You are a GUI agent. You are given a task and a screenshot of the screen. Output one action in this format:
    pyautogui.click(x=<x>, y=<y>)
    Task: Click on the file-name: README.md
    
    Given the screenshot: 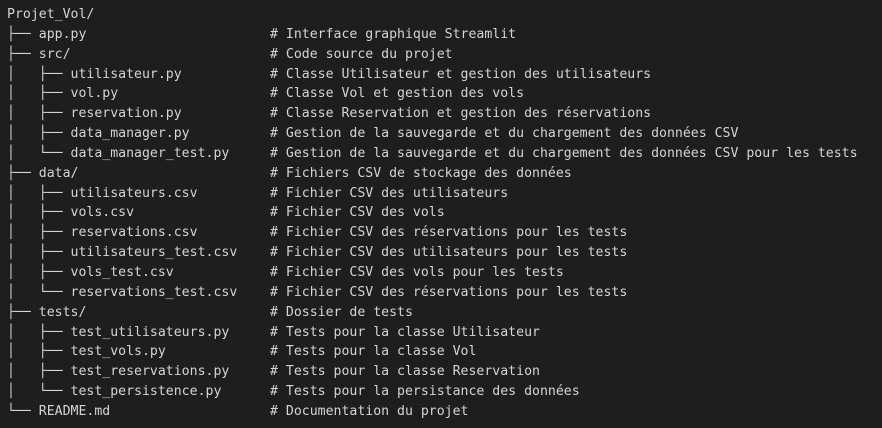 What is the action you would take?
    pyautogui.click(x=74, y=411)
    